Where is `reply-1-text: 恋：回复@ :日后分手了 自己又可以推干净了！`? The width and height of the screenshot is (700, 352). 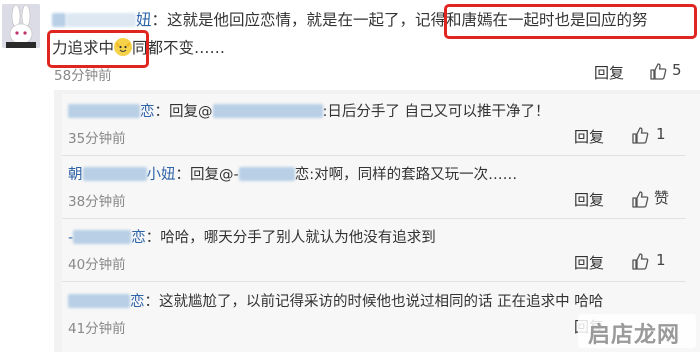 reply-1-text: 恋：回复@ :日后分手了 自己又可以推干净了！ is located at coordinates (309, 110).